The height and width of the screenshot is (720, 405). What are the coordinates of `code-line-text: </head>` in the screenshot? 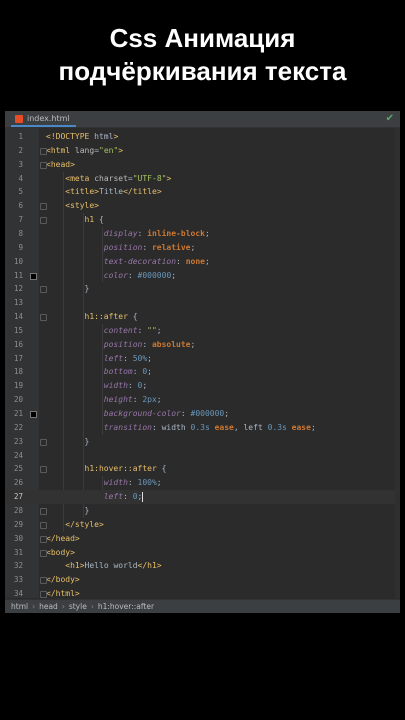 It's located at (63, 538).